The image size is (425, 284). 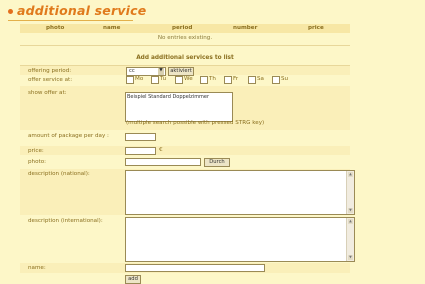 What do you see at coordinates (82, 10) in the screenshot?
I see `page-title: additional service` at bounding box center [82, 10].